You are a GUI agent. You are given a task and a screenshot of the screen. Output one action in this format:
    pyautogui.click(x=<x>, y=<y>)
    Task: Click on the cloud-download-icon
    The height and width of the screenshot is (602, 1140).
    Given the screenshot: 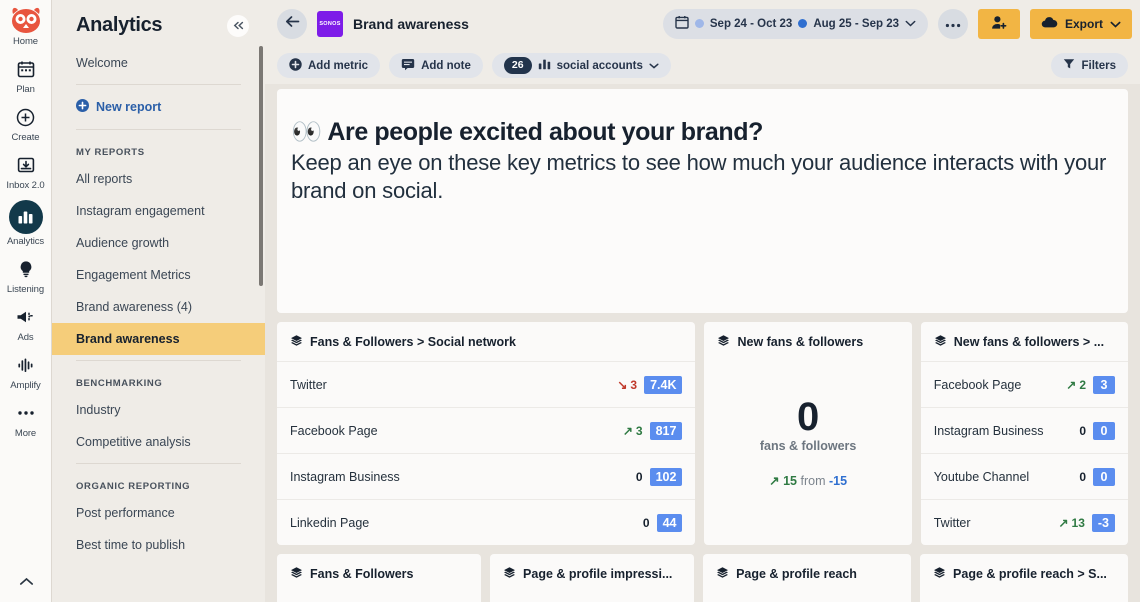 What is the action you would take?
    pyautogui.click(x=1049, y=24)
    